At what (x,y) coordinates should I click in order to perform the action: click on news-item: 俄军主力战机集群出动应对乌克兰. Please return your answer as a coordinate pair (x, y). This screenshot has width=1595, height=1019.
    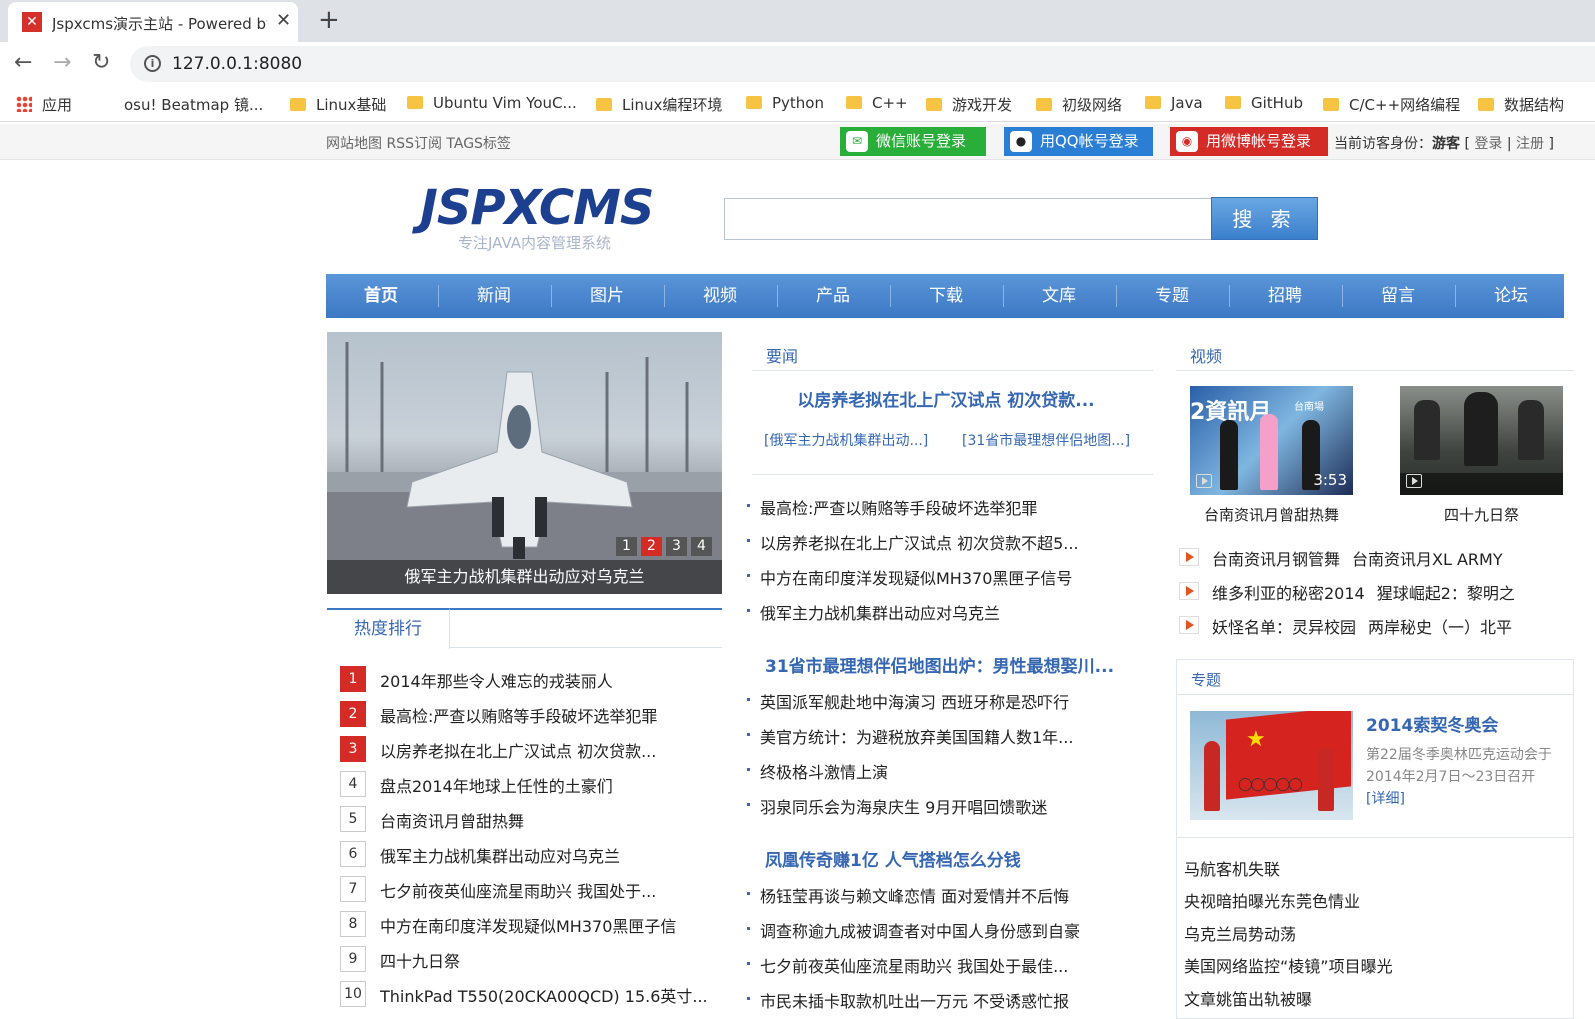
    Looking at the image, I should click on (873, 612).